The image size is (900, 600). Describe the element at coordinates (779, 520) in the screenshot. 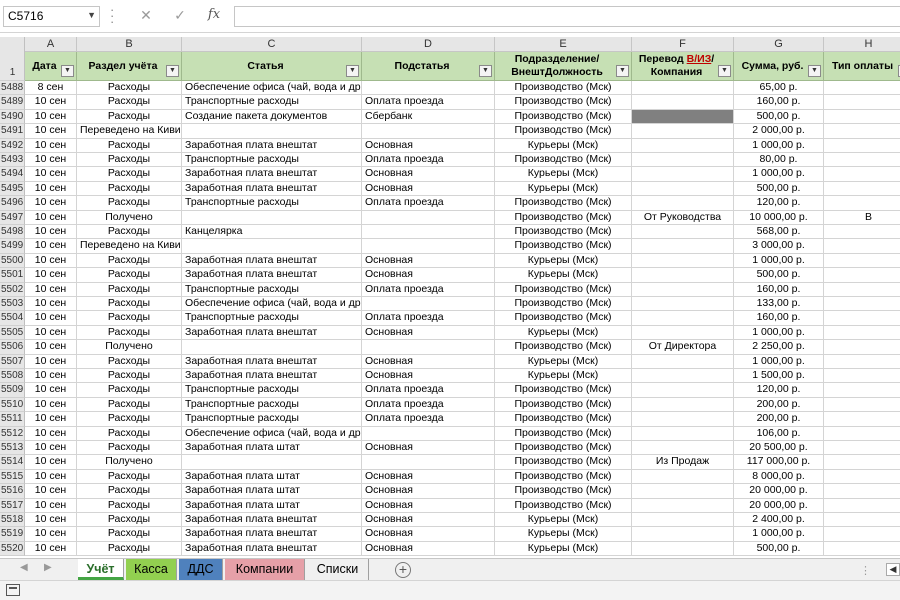

I see `cell-g: 2 400,00 р.` at that location.